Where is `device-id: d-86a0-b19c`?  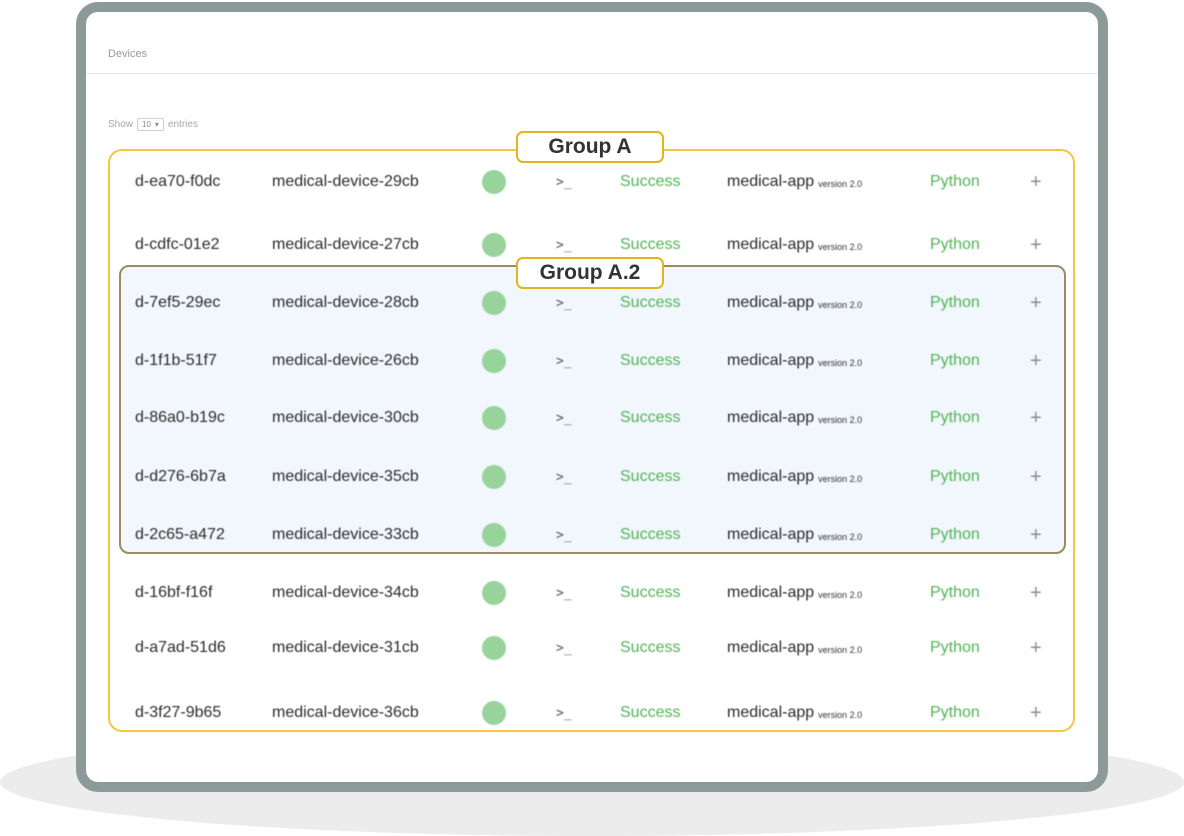
device-id: d-86a0-b19c is located at coordinates (180, 417).